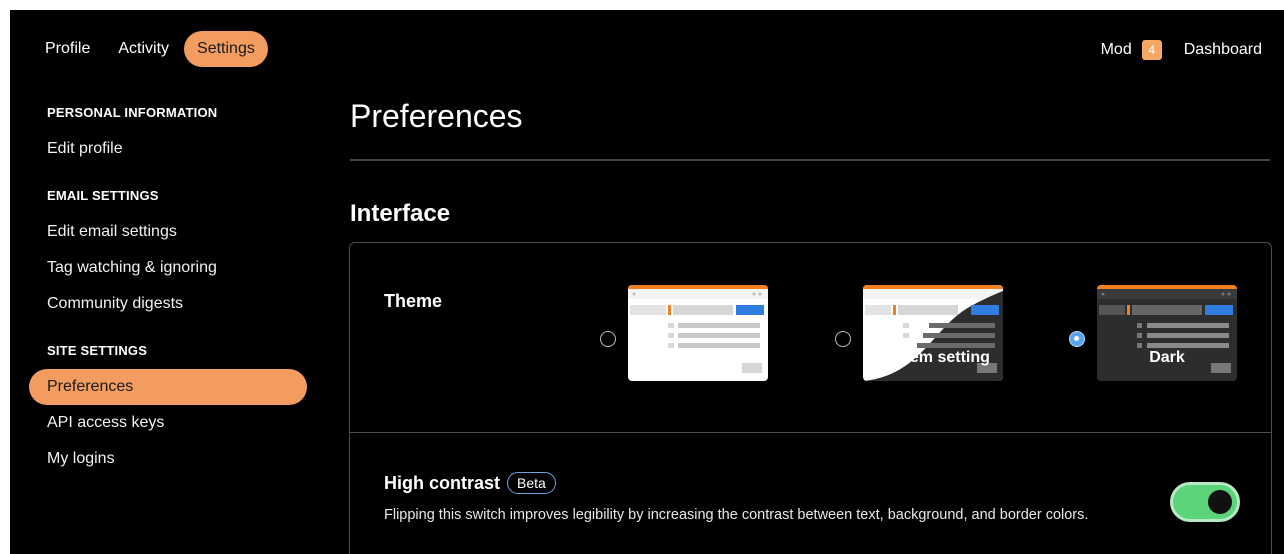  I want to click on card-divider, so click(810, 432).